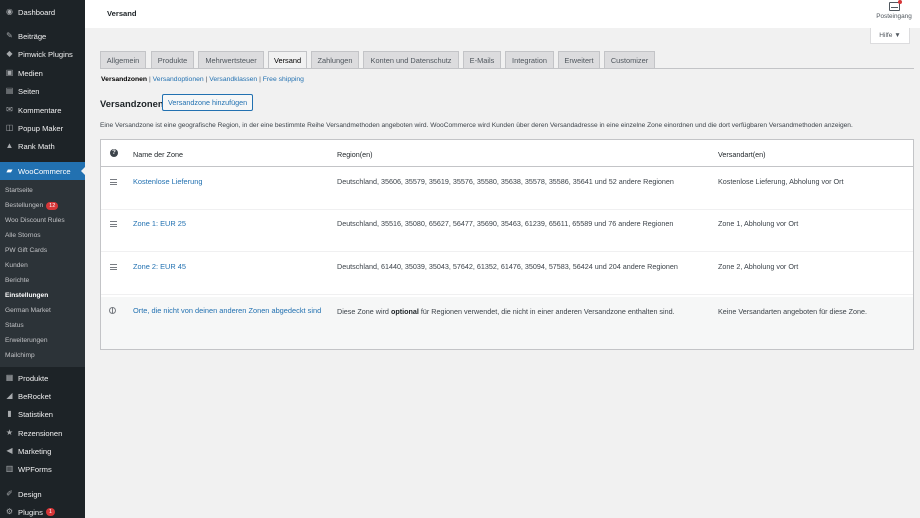 The image size is (920, 518). I want to click on tab-zahlungen: Zahlungen, so click(335, 59).